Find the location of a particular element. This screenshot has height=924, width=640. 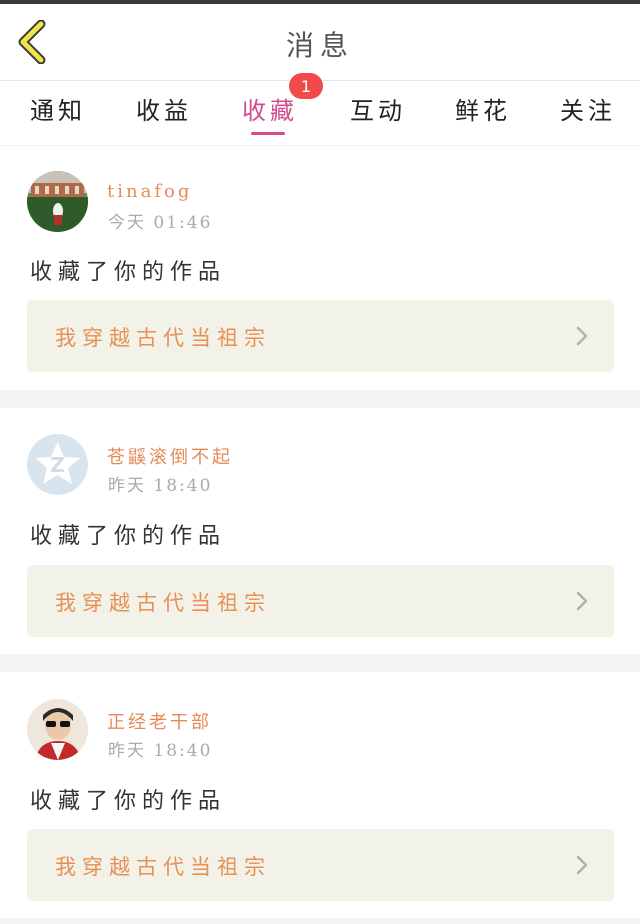

username: 苍鼷滚倒不起 is located at coordinates (170, 456).